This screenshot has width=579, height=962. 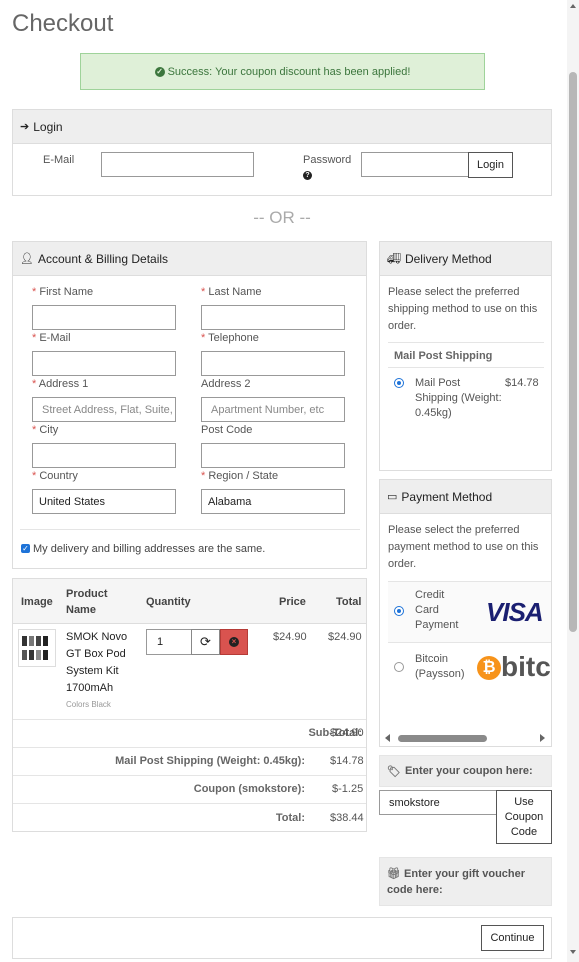 I want to click on country-select: United States, so click(x=104, y=501).